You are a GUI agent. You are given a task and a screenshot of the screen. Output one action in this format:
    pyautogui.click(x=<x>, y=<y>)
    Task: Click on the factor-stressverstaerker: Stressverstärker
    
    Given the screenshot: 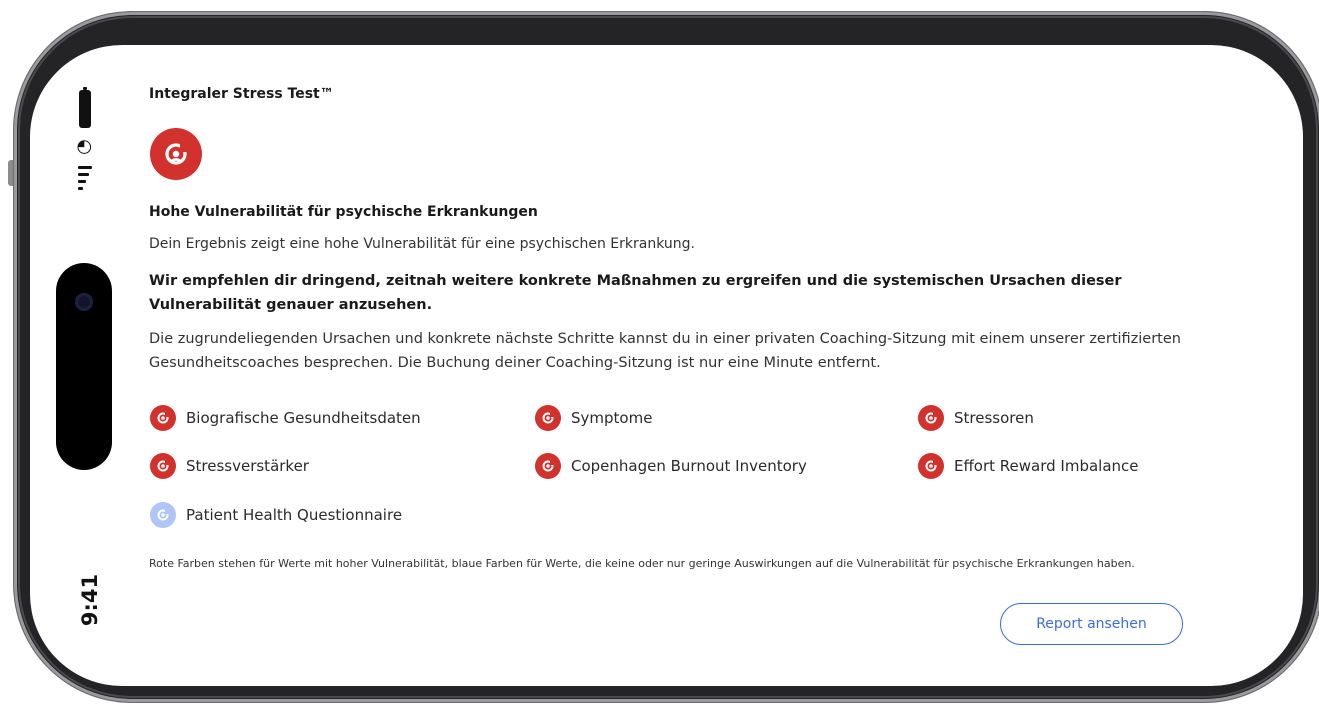 What is the action you would take?
    pyautogui.click(x=229, y=466)
    